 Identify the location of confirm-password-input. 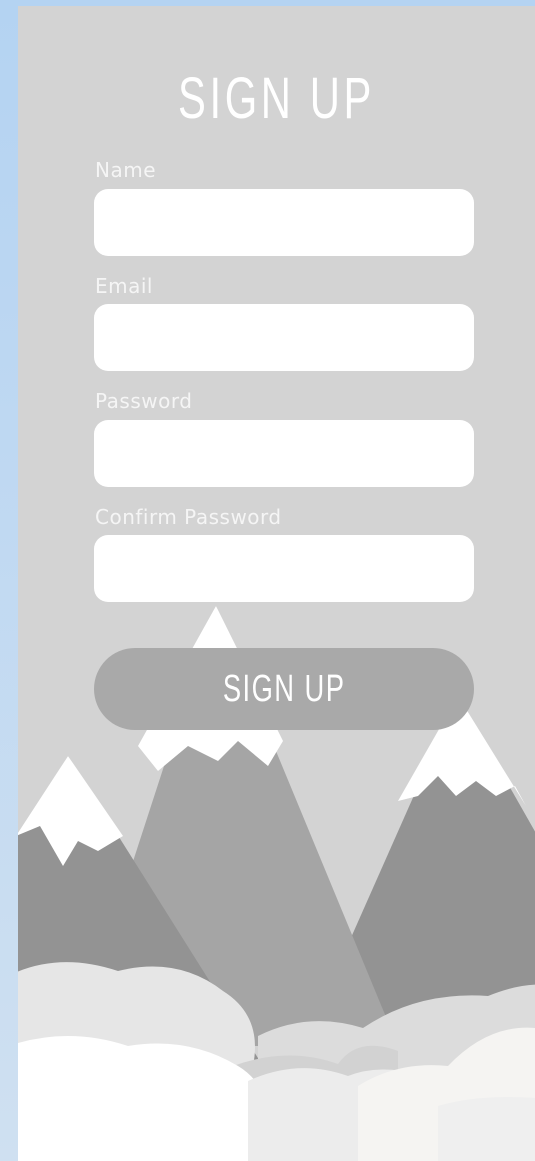
(284, 568).